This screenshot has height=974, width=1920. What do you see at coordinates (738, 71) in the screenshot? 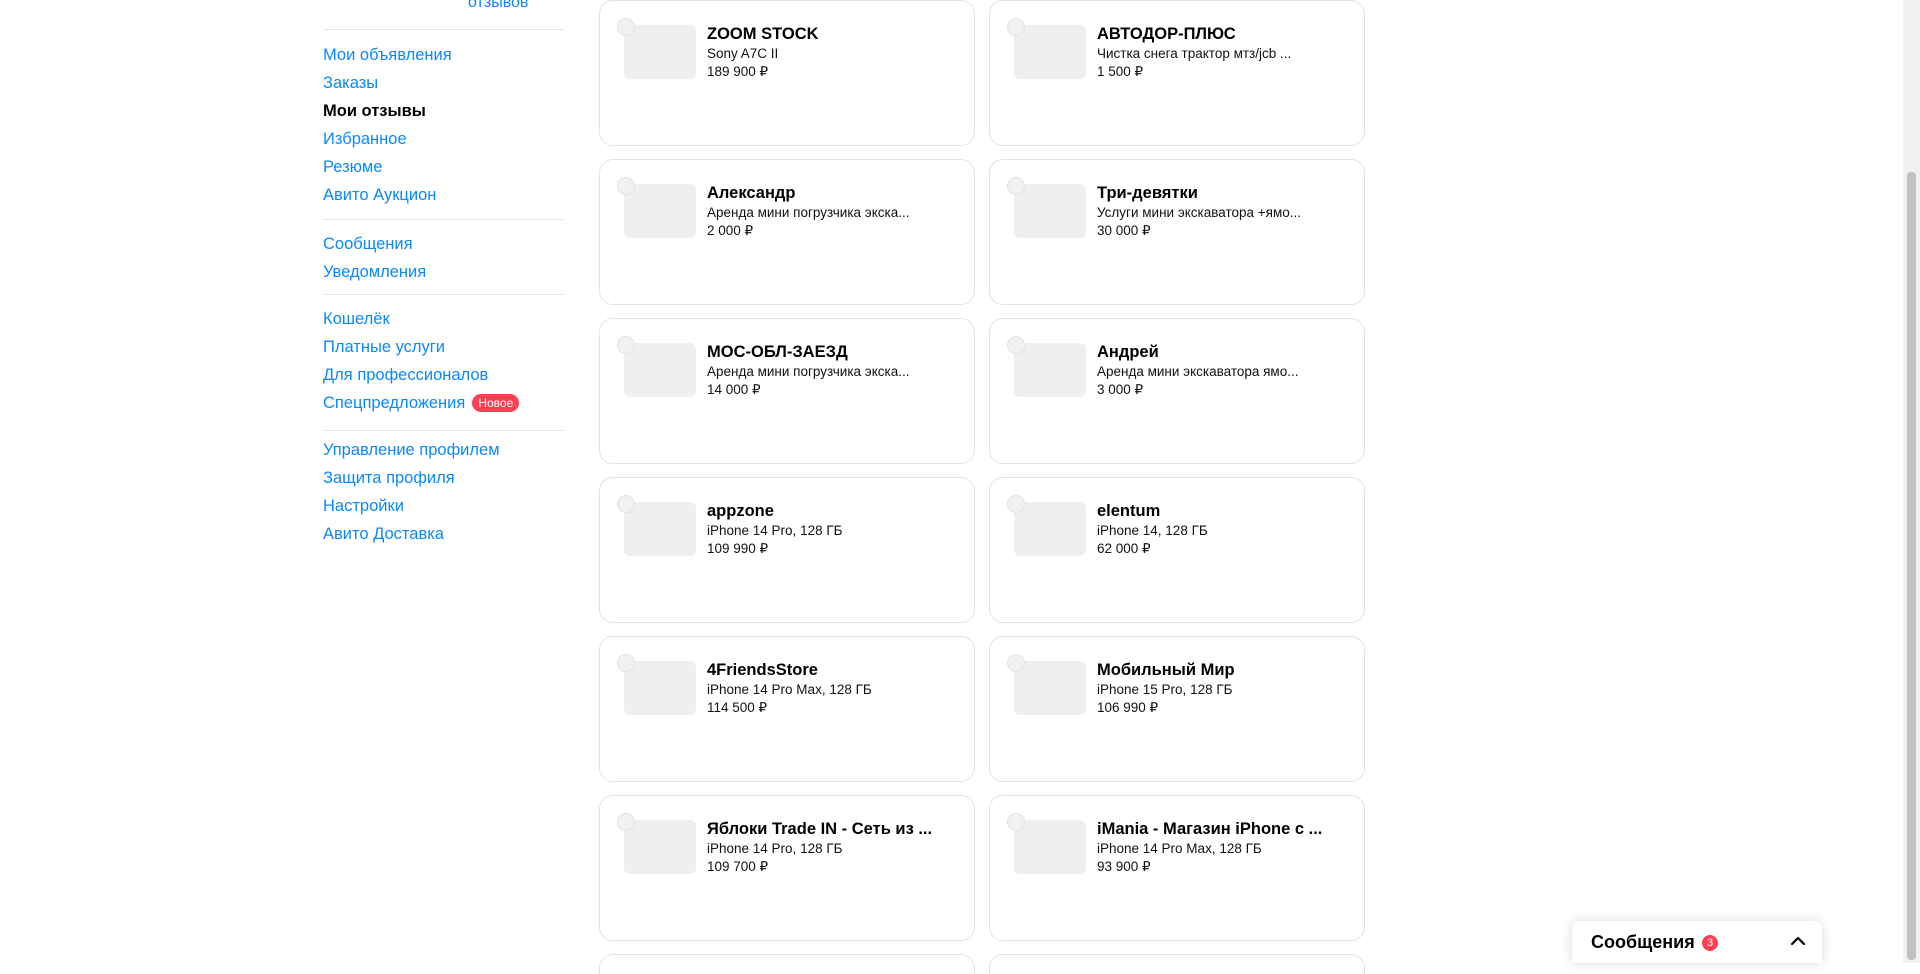
I see `item-price: 189 900 ₽` at bounding box center [738, 71].